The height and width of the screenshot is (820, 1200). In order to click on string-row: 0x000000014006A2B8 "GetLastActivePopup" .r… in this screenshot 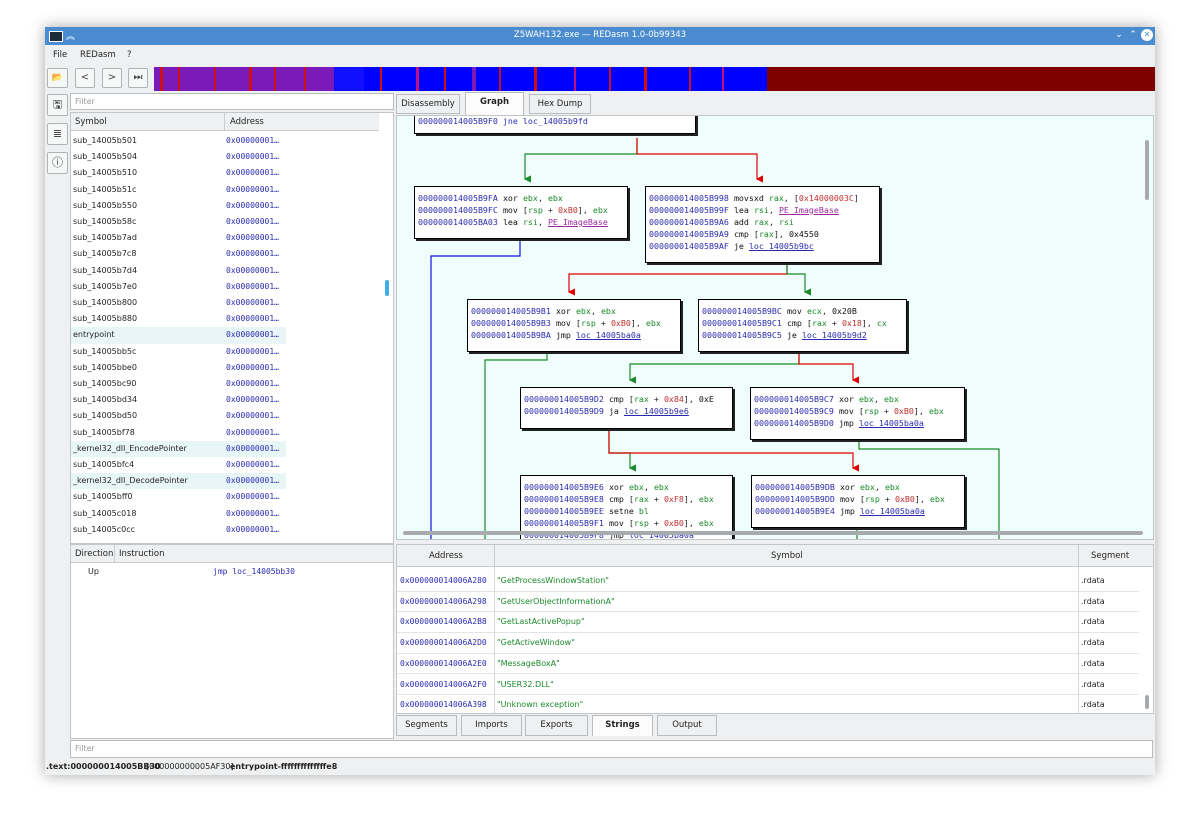, I will do `click(768, 623)`.